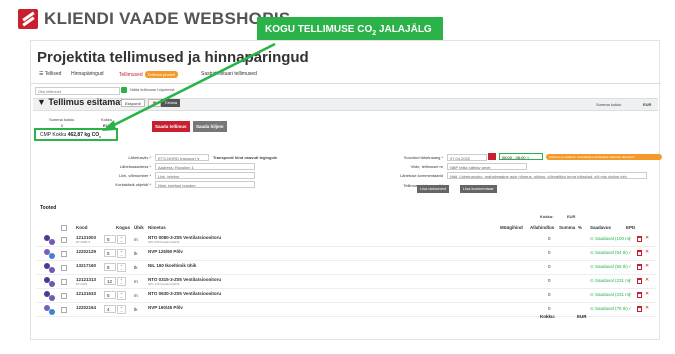  I want to click on goods-title: Tooted, so click(48, 208).